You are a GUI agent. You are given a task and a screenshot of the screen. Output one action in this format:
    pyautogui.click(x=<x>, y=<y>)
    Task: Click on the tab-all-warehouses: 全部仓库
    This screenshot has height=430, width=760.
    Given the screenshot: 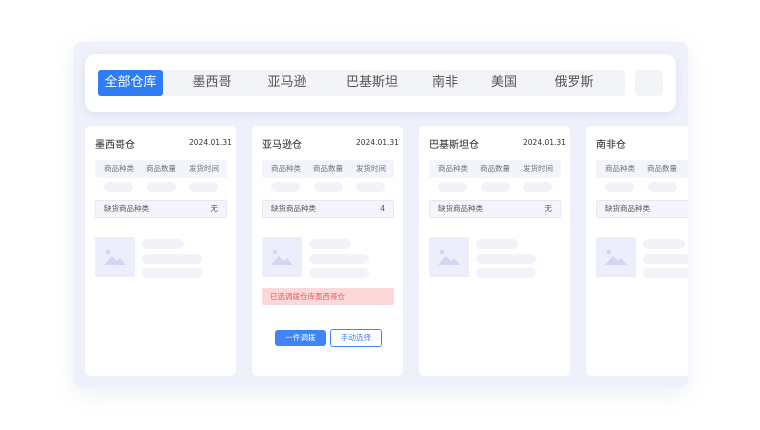 What is the action you would take?
    pyautogui.click(x=130, y=83)
    